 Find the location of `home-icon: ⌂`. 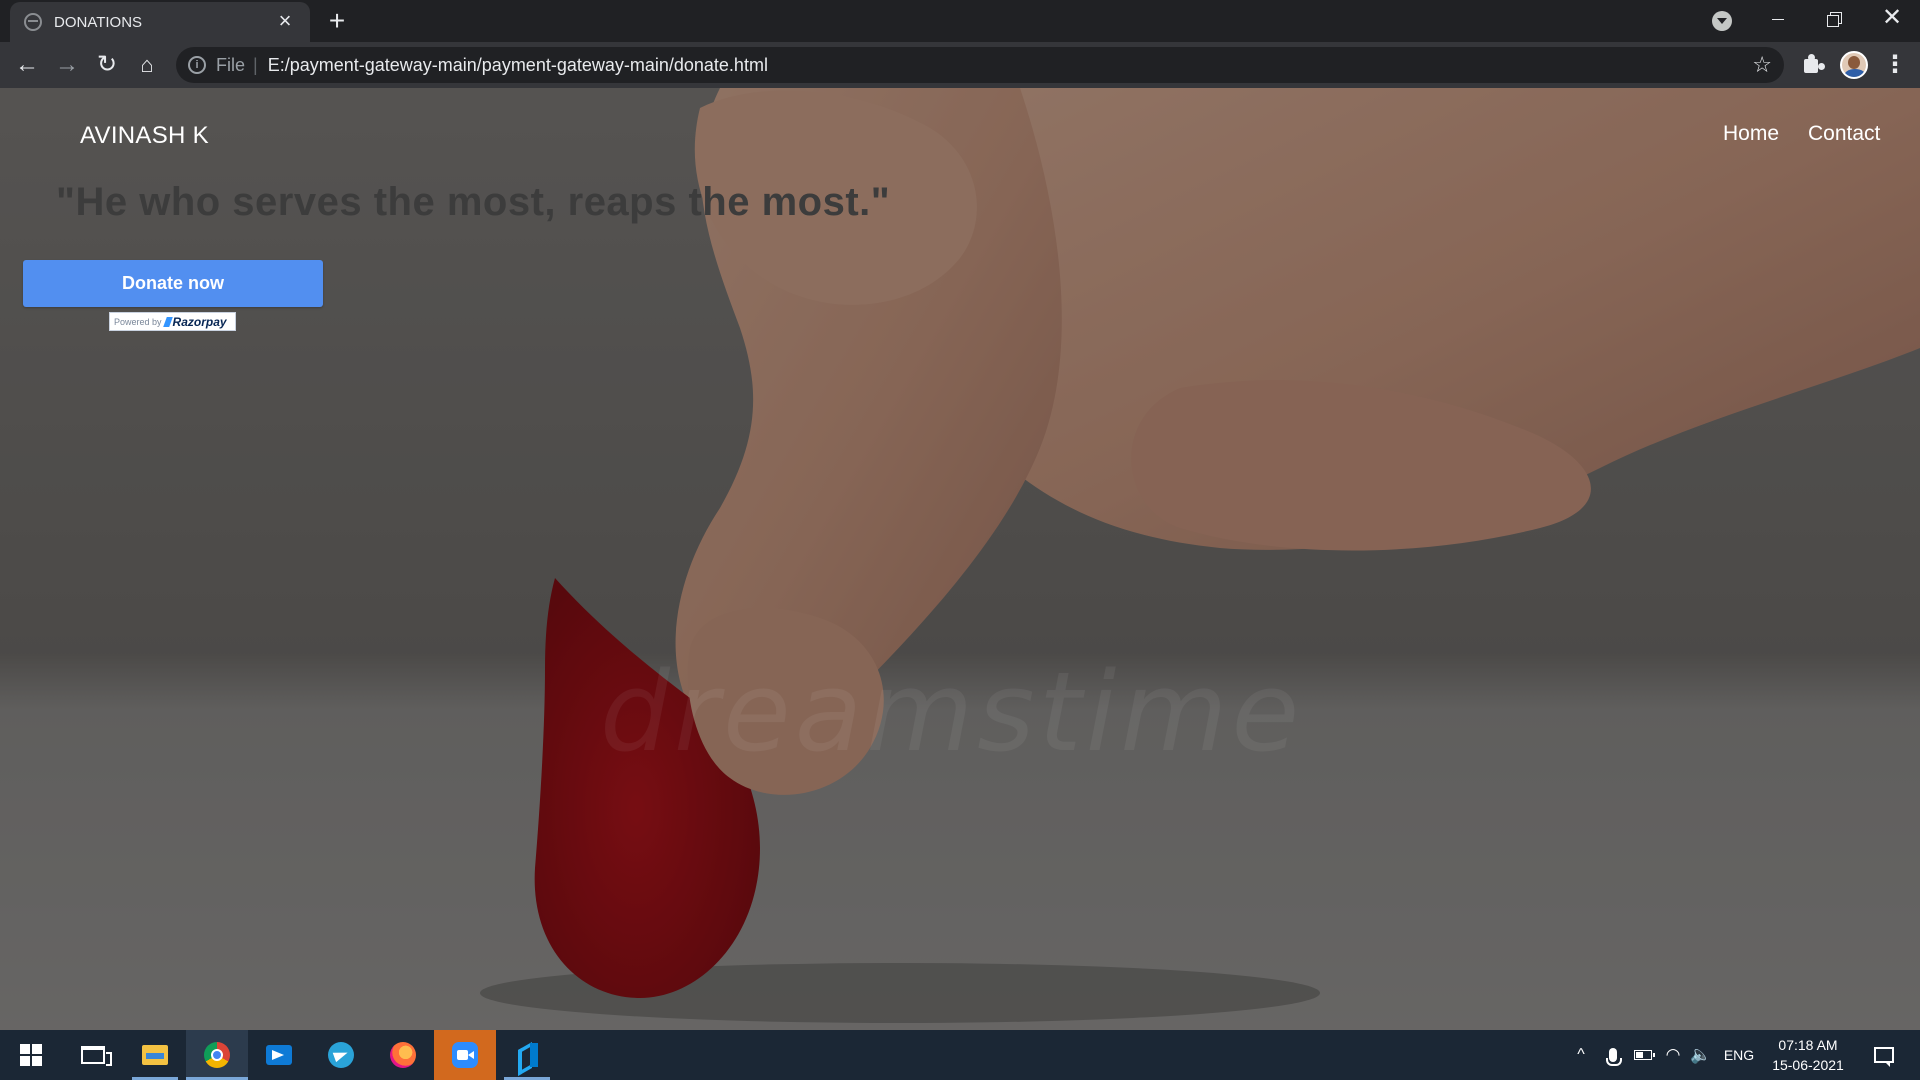

home-icon: ⌂ is located at coordinates (147, 65).